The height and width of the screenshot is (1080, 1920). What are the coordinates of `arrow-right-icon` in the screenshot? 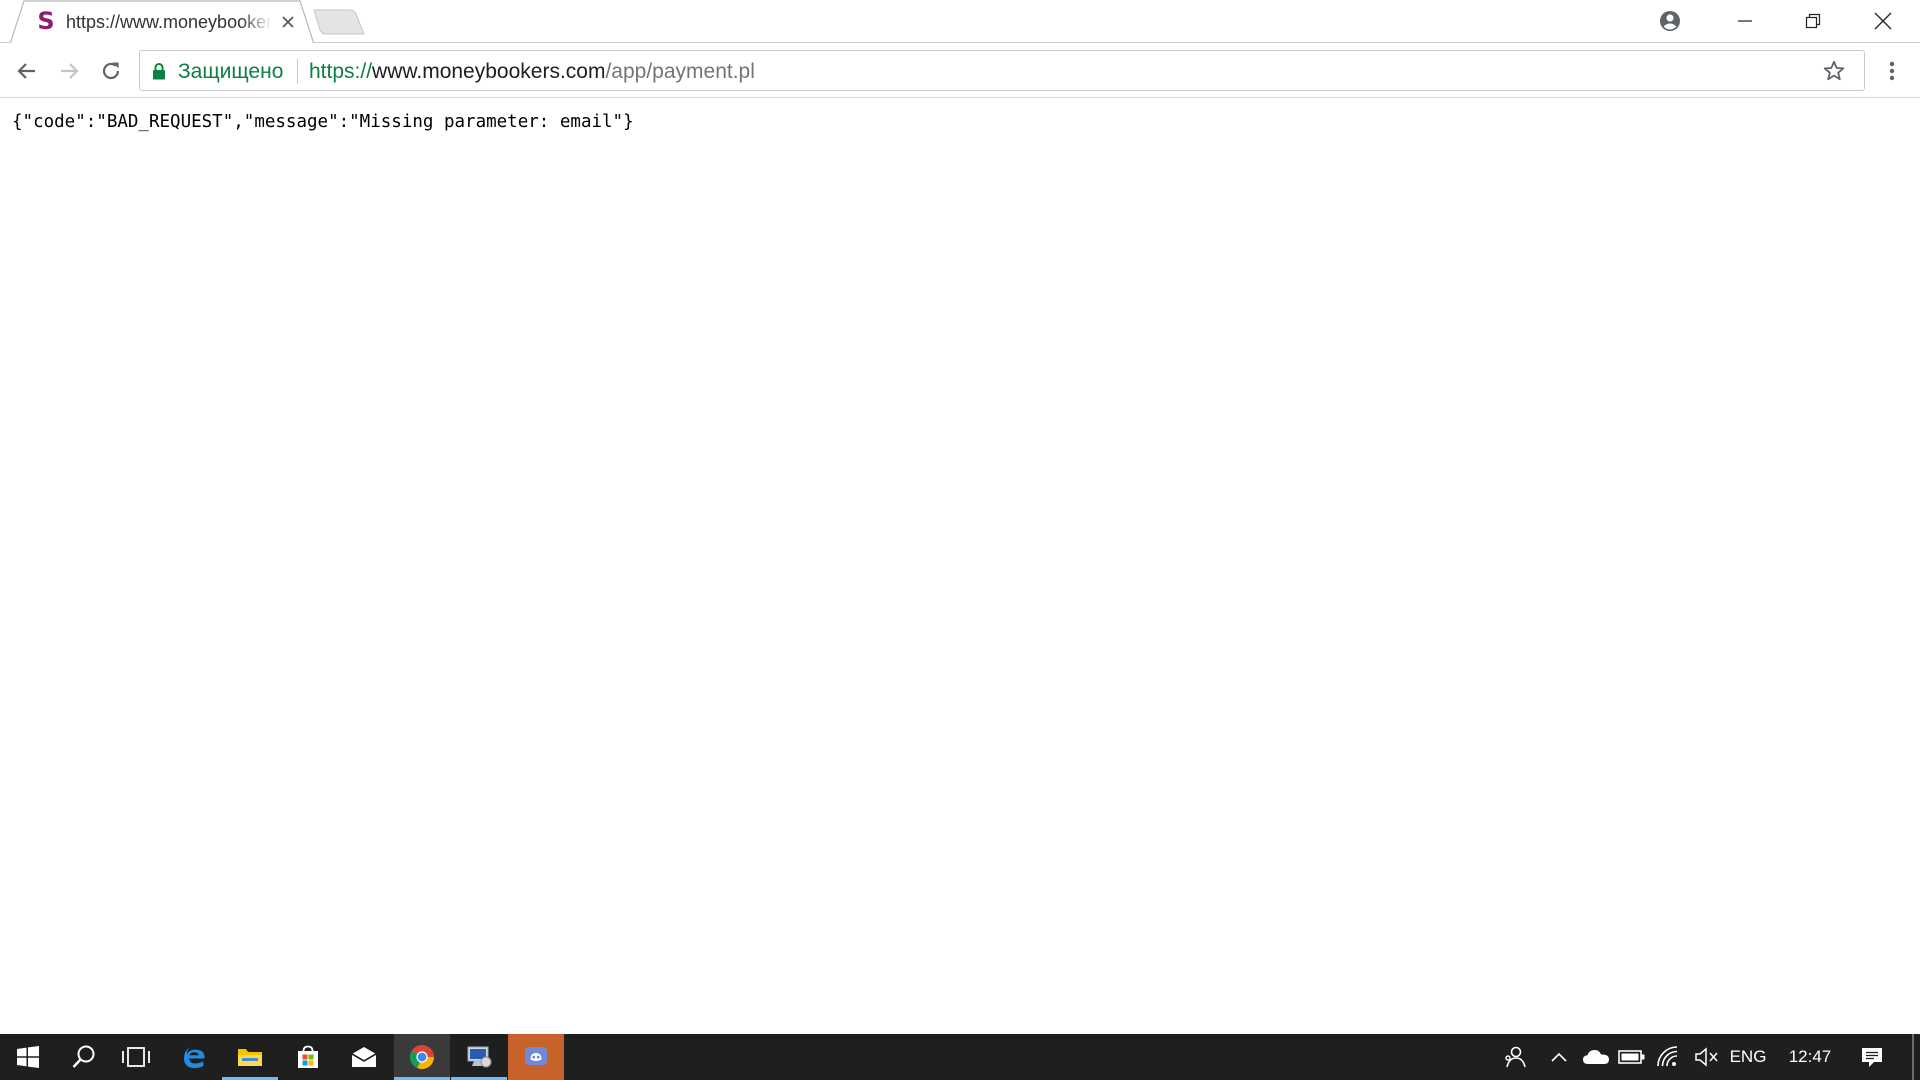 It's located at (70, 71).